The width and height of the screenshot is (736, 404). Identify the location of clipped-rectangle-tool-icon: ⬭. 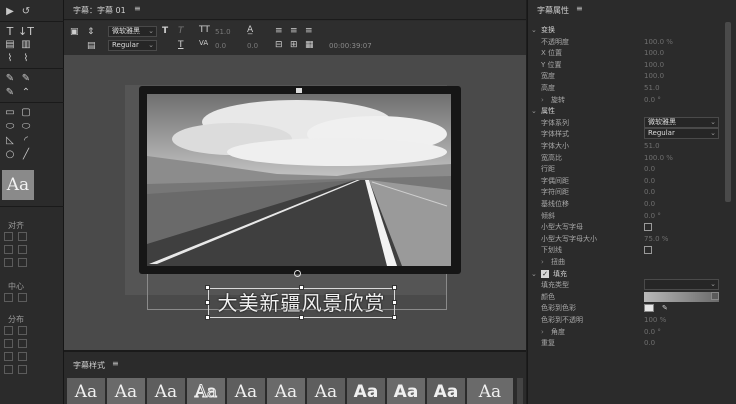
(10, 127).